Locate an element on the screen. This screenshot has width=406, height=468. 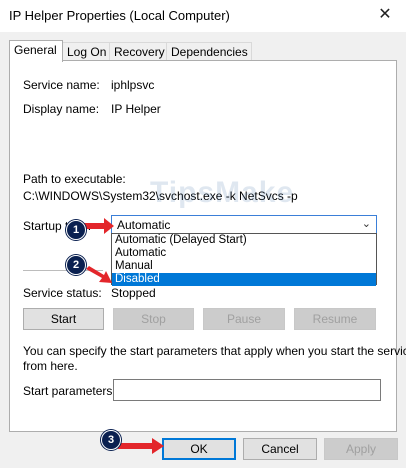
service-status-value: Stopped is located at coordinates (133, 293).